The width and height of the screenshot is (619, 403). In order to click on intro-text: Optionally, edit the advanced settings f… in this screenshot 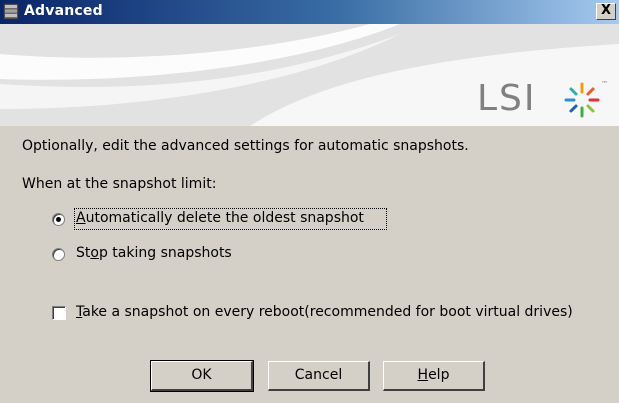, I will do `click(245, 146)`.